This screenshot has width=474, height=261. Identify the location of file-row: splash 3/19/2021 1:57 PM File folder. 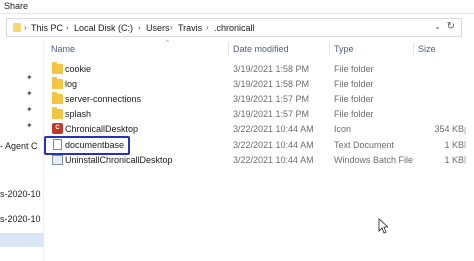
(260, 114).